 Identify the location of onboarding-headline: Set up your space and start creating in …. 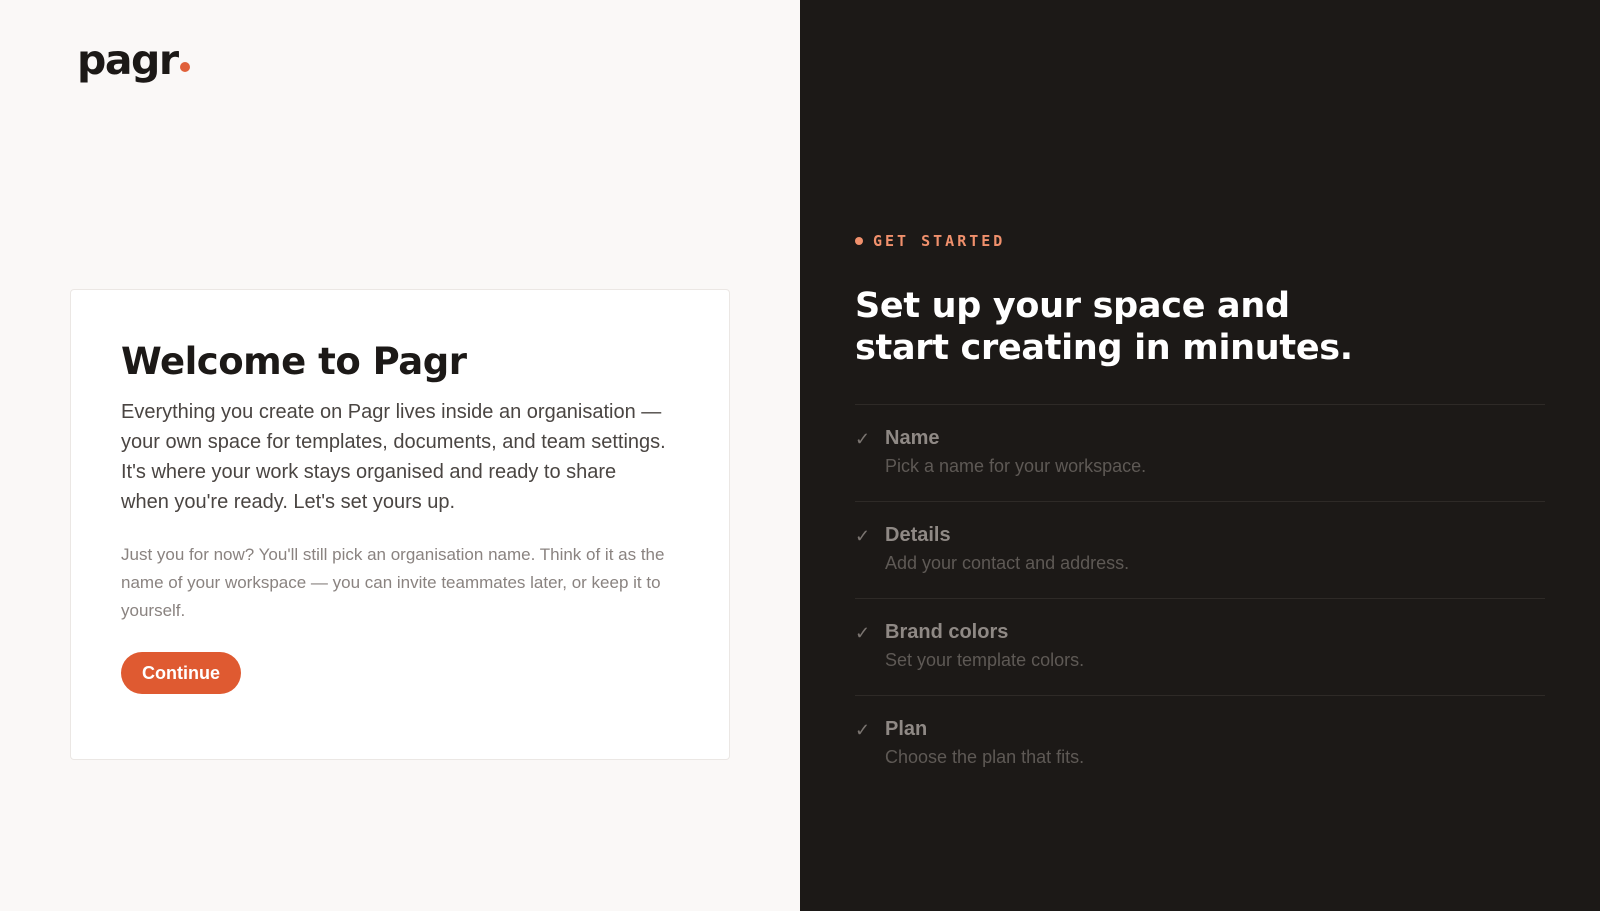
(1104, 327).